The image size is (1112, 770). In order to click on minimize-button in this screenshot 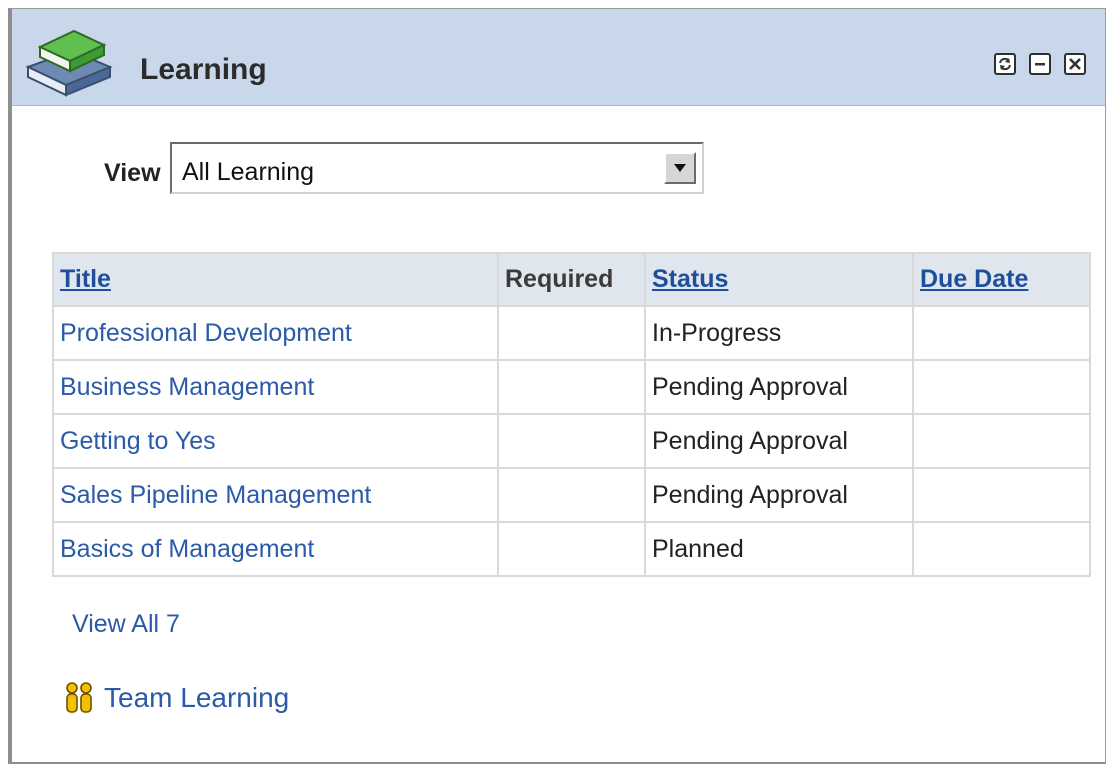, I will do `click(1040, 64)`.